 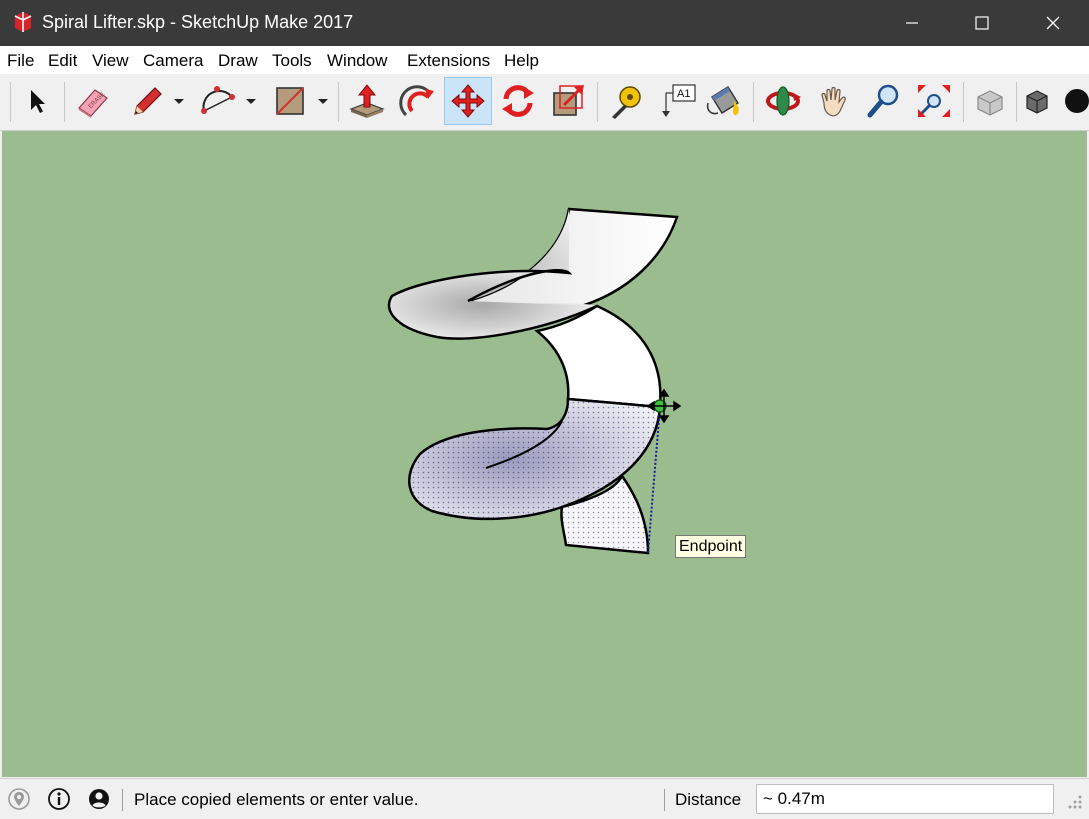 I want to click on scale-tool-button, so click(x=568, y=101).